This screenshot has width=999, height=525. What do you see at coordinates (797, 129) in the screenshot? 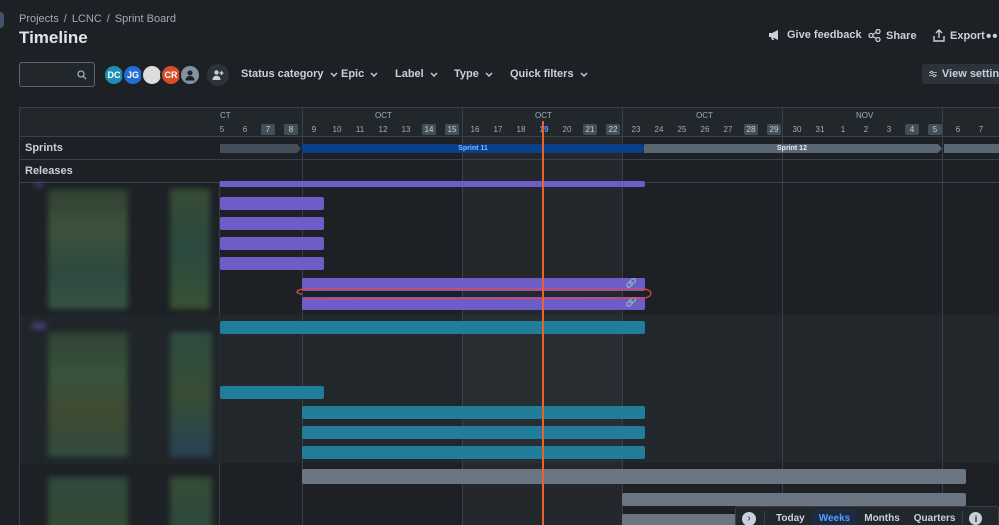
I see `day-label: 30` at bounding box center [797, 129].